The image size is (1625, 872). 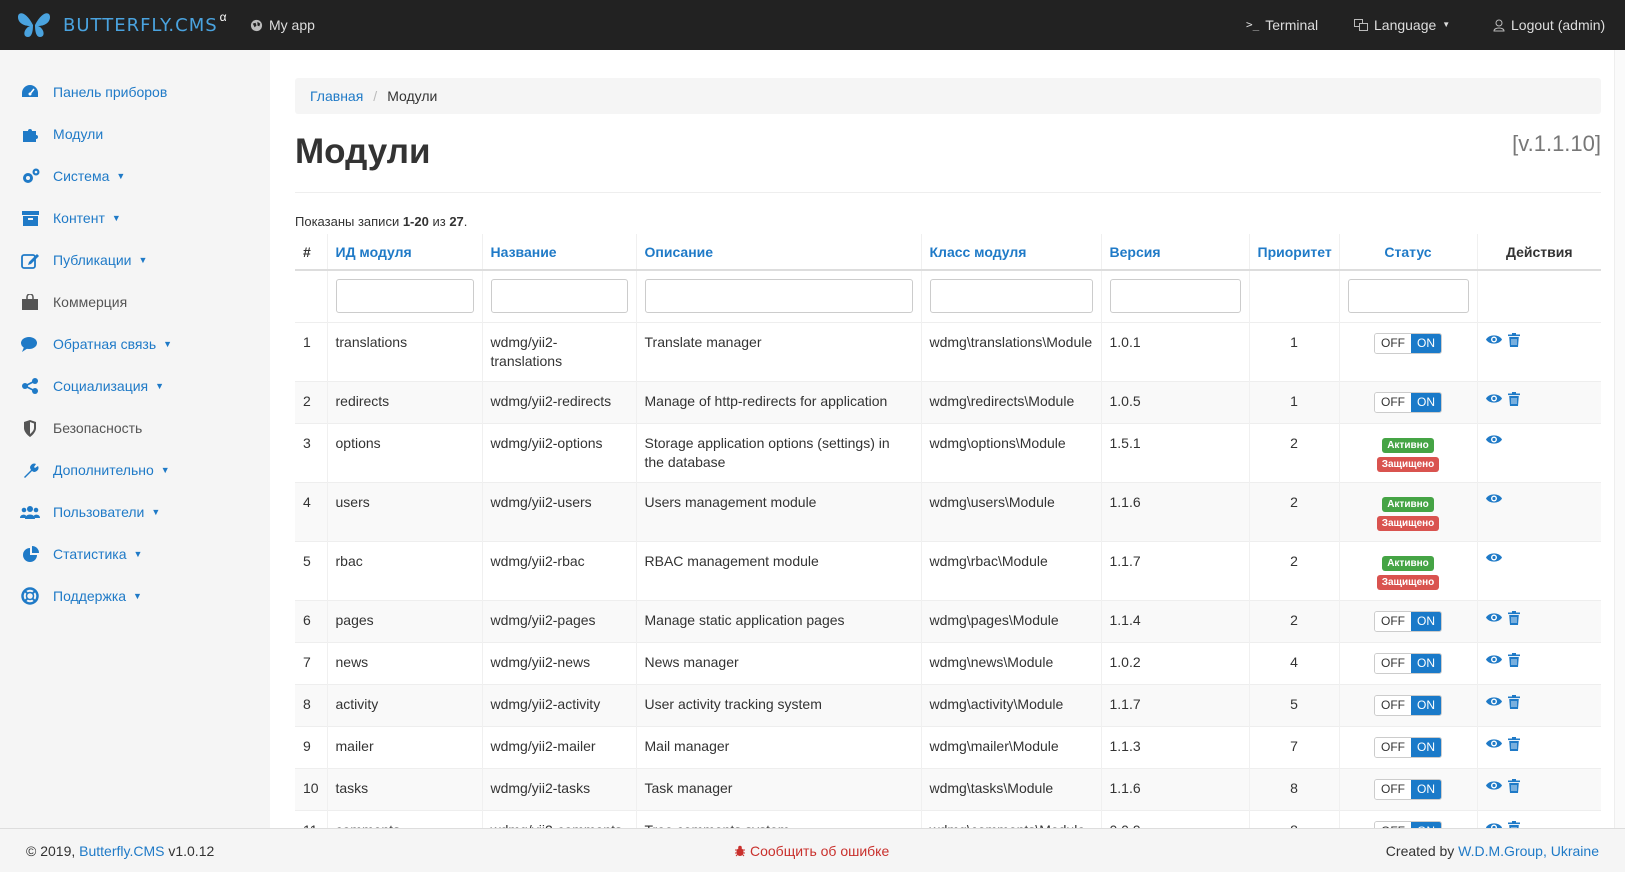 What do you see at coordinates (404, 296) in the screenshot?
I see `filter-module-id-input` at bounding box center [404, 296].